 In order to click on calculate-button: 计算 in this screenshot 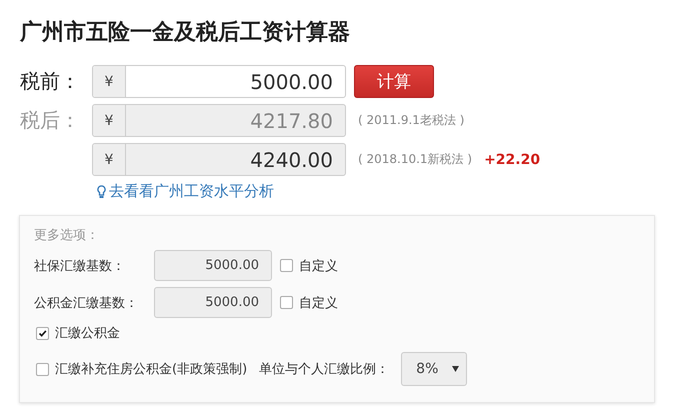, I will do `click(394, 81)`.